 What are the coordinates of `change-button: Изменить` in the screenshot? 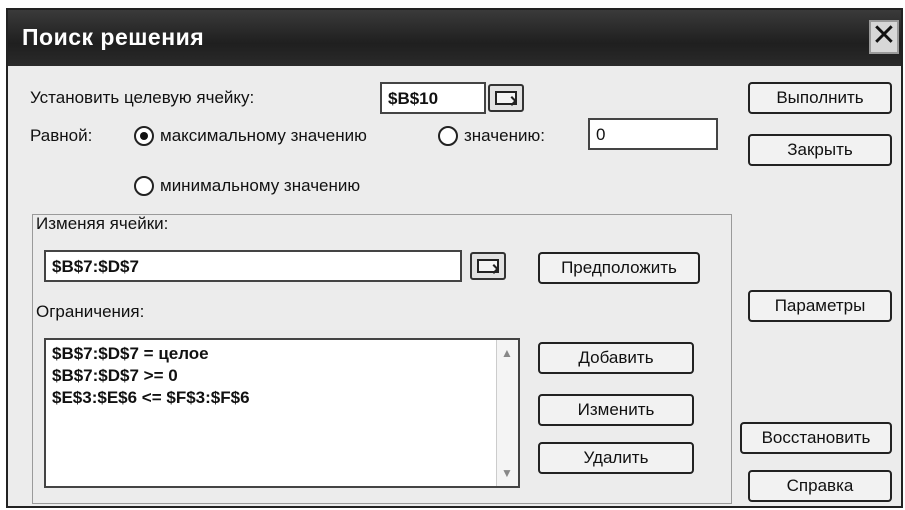 It's located at (616, 410).